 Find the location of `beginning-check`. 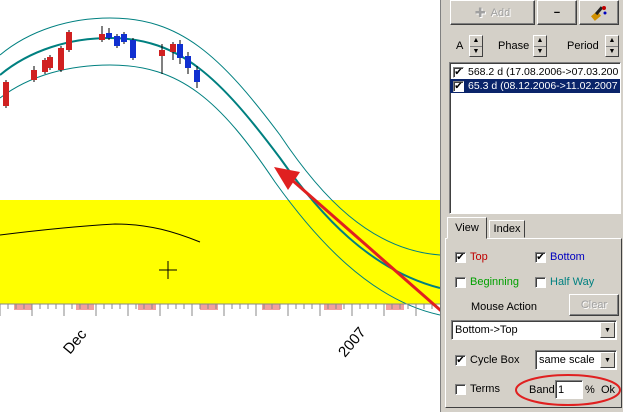

beginning-check is located at coordinates (460, 282).